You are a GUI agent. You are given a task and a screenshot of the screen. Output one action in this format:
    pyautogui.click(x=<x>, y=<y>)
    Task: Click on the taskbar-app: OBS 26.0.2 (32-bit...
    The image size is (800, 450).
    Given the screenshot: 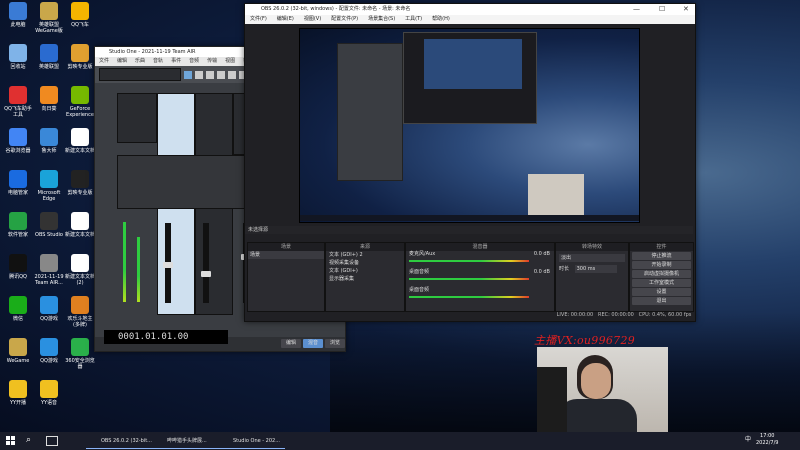 What is the action you would take?
    pyautogui.click(x=119, y=441)
    